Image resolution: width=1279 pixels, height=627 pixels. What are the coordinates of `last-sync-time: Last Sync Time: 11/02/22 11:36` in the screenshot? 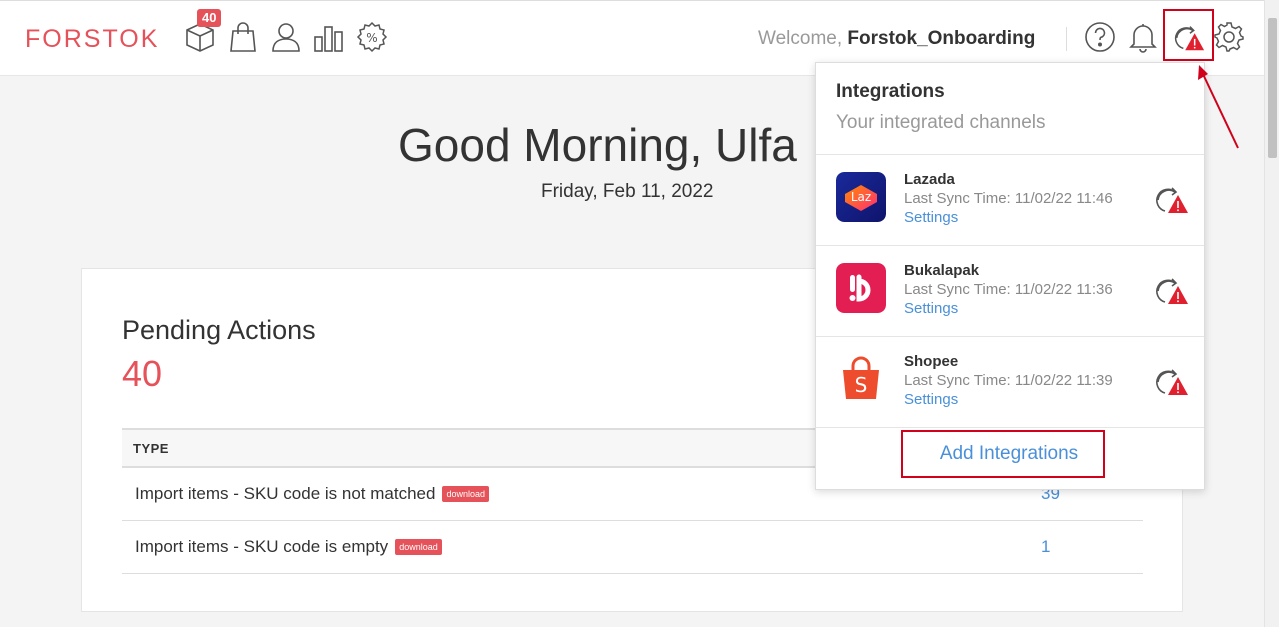 It's located at (1008, 289).